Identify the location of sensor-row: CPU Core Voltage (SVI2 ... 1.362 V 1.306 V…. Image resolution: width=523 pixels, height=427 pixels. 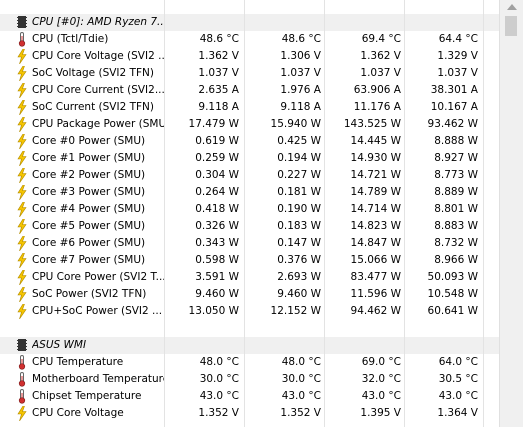
(249, 56).